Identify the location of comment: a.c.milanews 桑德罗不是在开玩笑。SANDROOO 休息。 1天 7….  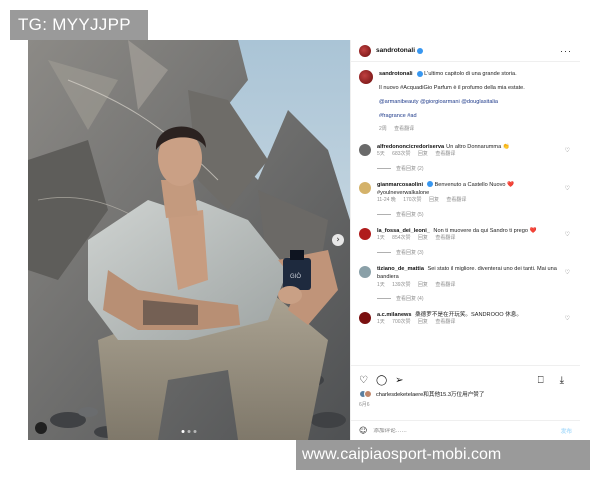
(465, 319).